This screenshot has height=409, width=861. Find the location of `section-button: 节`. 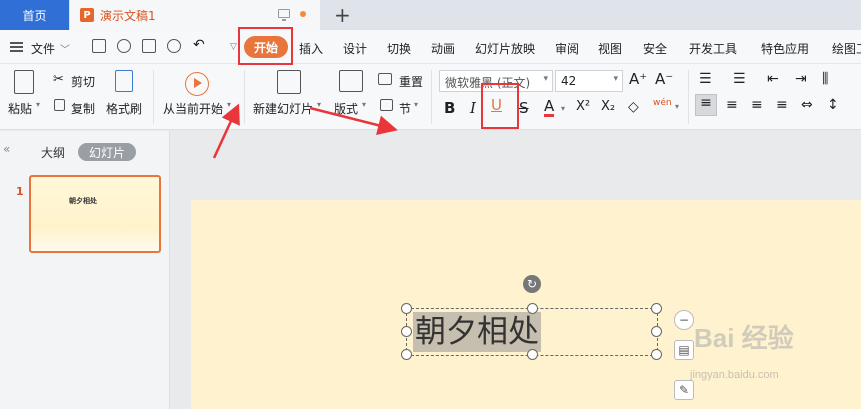

section-button: 节 is located at coordinates (405, 108).